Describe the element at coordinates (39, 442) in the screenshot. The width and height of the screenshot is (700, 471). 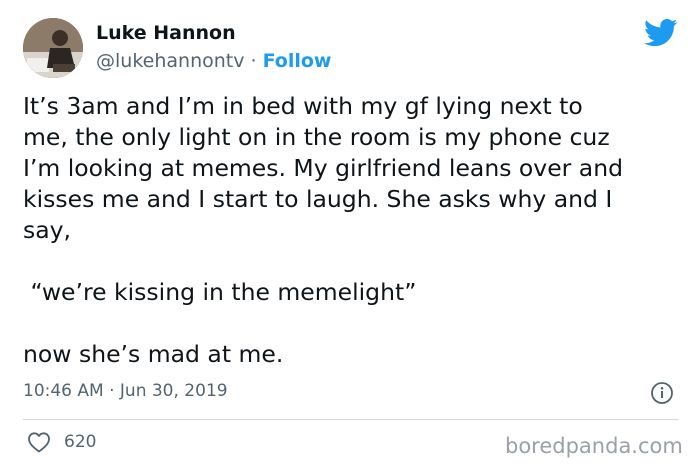
I see `heart-icon` at that location.